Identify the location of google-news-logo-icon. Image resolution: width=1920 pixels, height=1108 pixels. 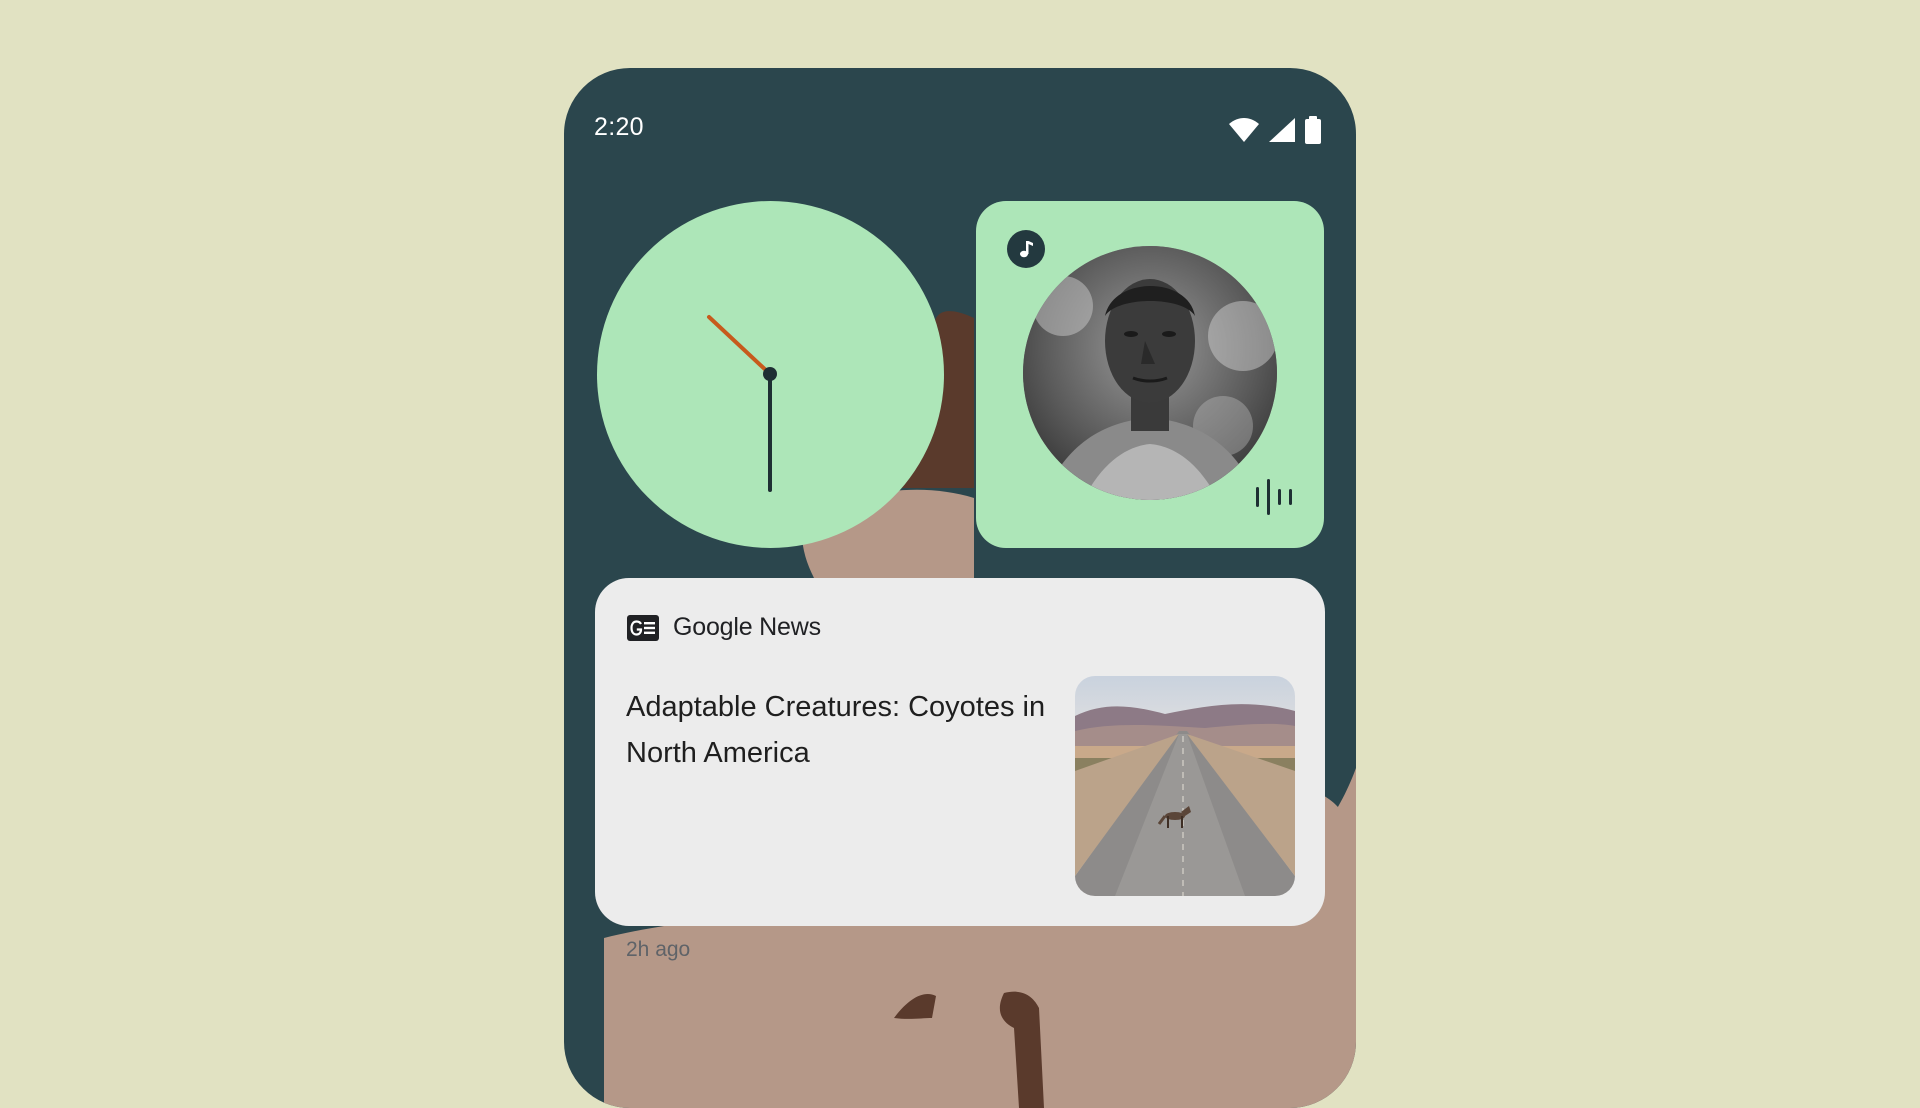
(643, 627).